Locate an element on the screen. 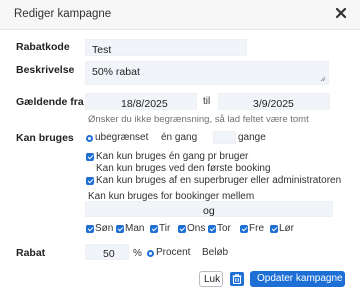 The height and width of the screenshot is (303, 360). radio-once is located at coordinates (154, 138).